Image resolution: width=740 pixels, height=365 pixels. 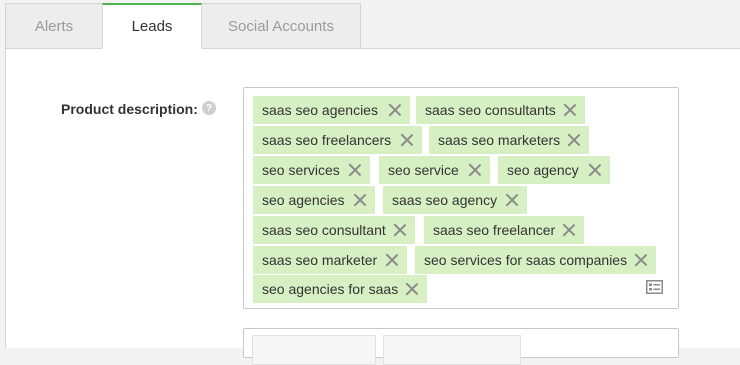 I want to click on tag-label: seo service, so click(x=423, y=170).